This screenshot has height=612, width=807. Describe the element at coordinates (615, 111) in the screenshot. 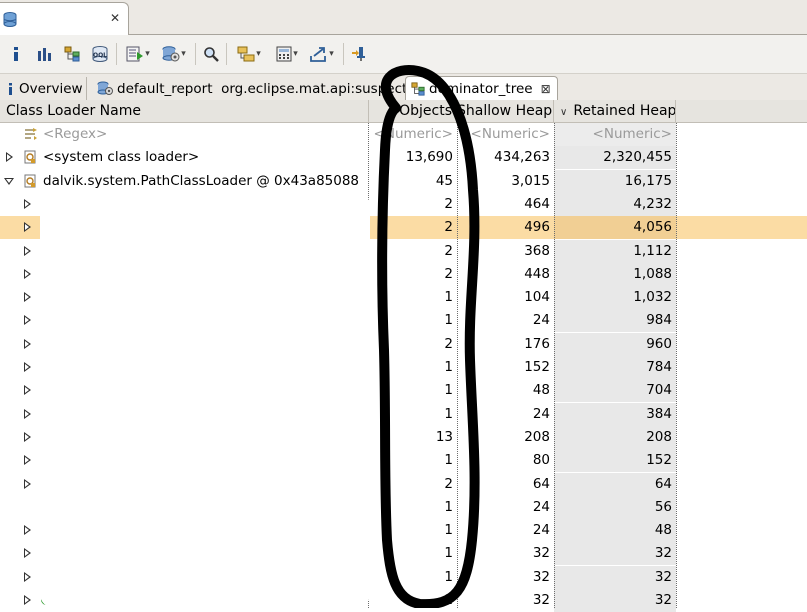

I see `column-header-retained-heap: ∨ Retained Heap` at that location.